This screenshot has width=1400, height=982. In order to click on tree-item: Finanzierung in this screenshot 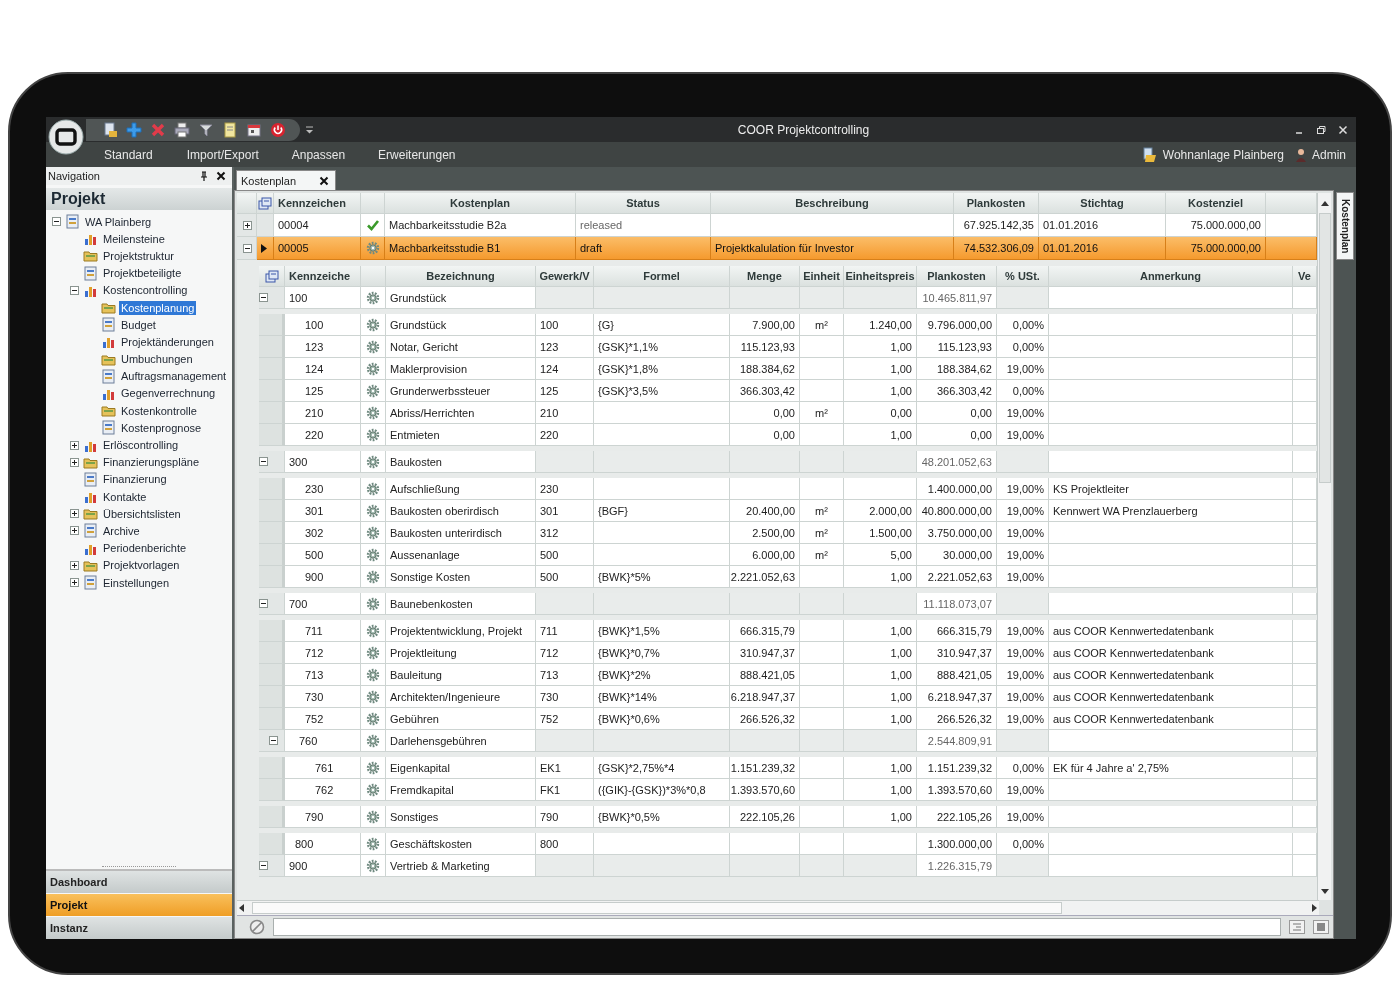, I will do `click(135, 479)`.